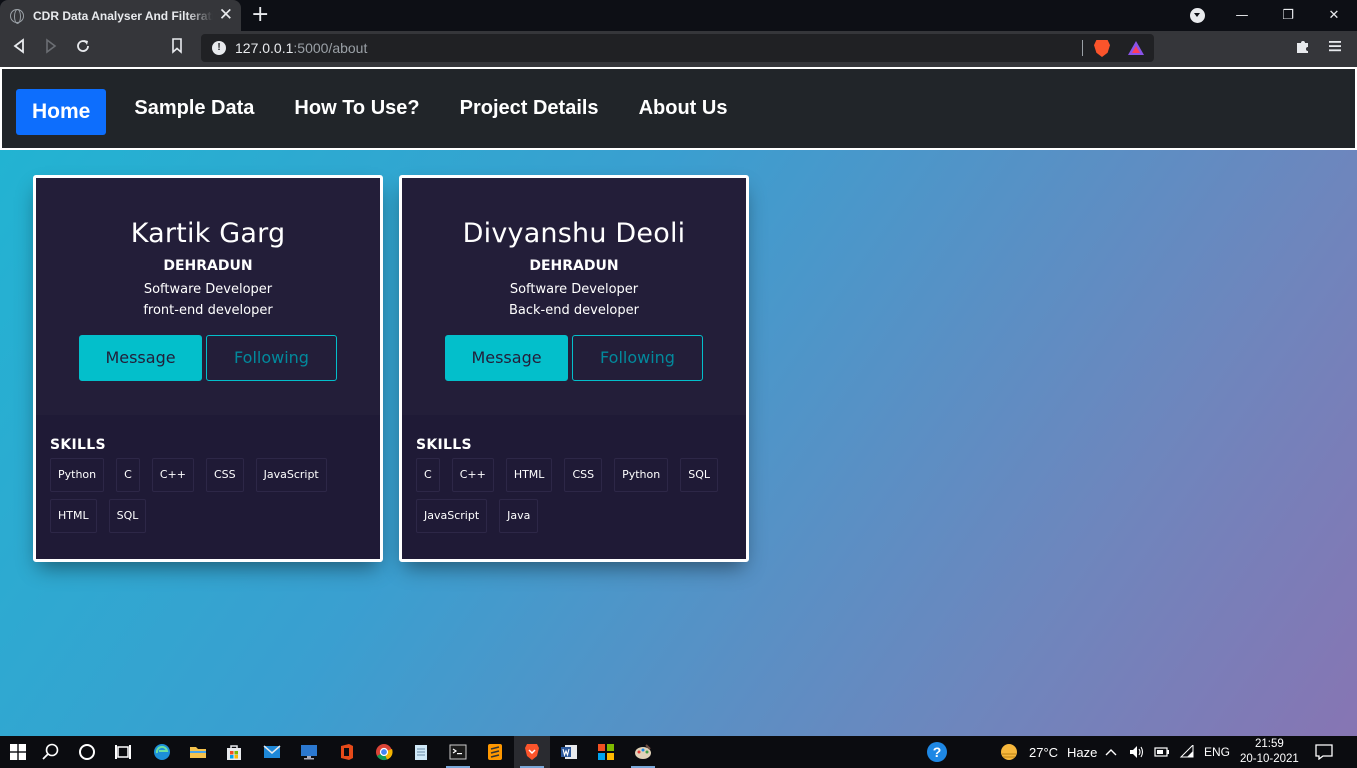 This screenshot has width=1357, height=768. I want to click on weather-temp: 27°C, so click(1044, 752).